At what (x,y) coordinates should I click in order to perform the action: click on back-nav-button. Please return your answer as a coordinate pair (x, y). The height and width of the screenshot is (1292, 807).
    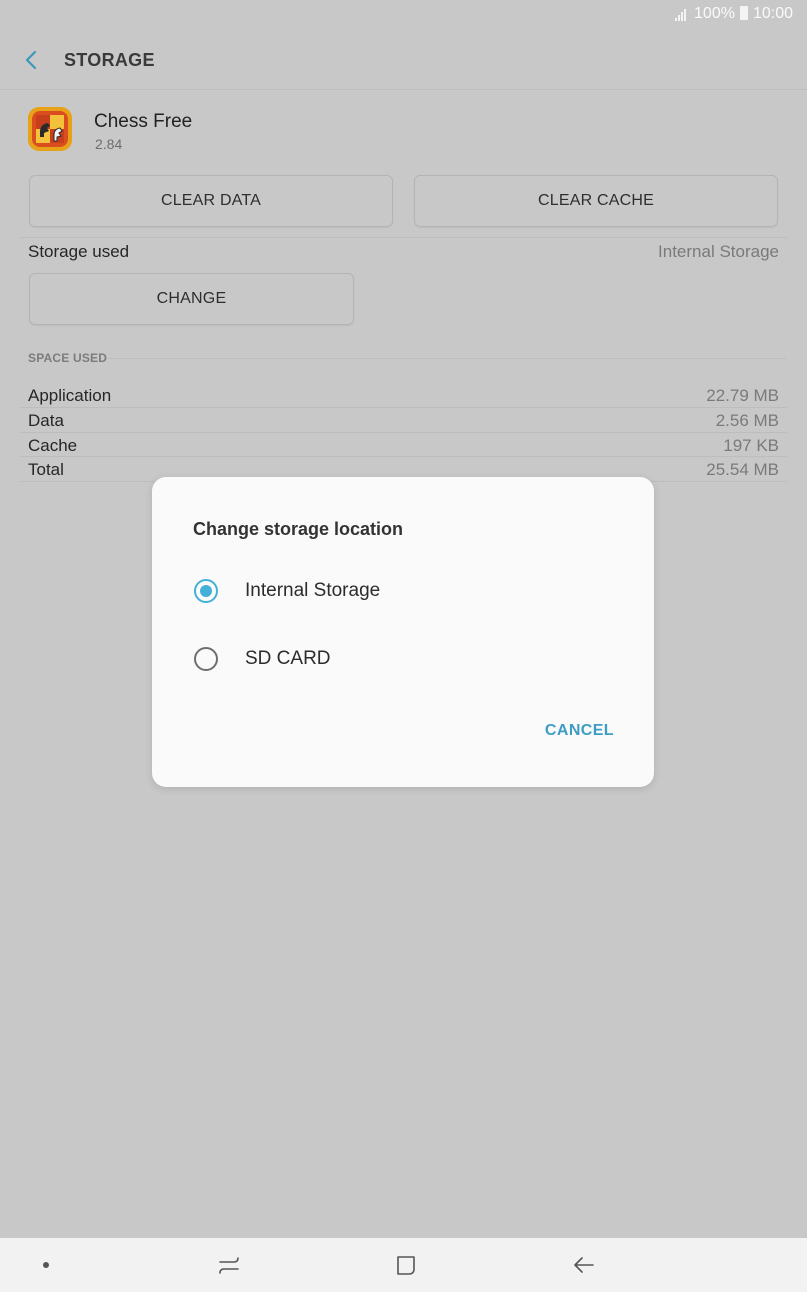
    Looking at the image, I should click on (584, 1265).